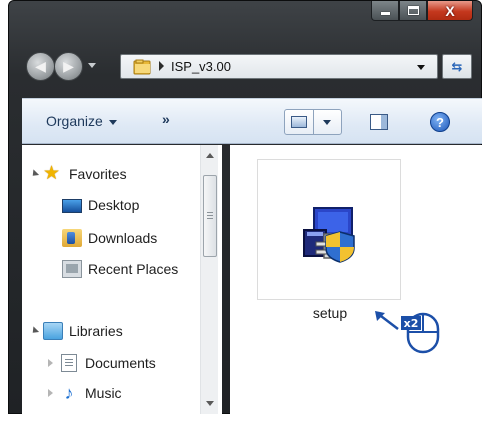 This screenshot has height=423, width=487. I want to click on preview-pane-button, so click(379, 122).